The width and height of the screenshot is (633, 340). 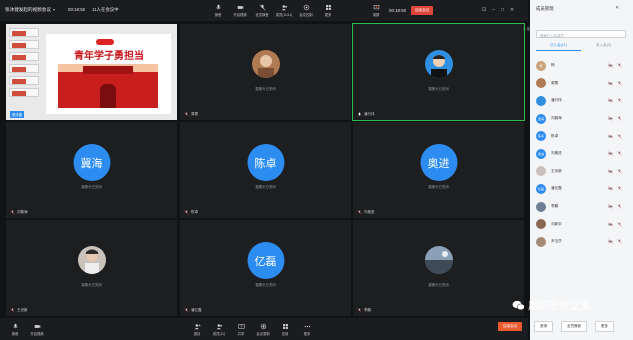 What do you see at coordinates (265, 170) in the screenshot?
I see `video-tile: 陈卓 摄像头已关闭 陈卓` at bounding box center [265, 170].